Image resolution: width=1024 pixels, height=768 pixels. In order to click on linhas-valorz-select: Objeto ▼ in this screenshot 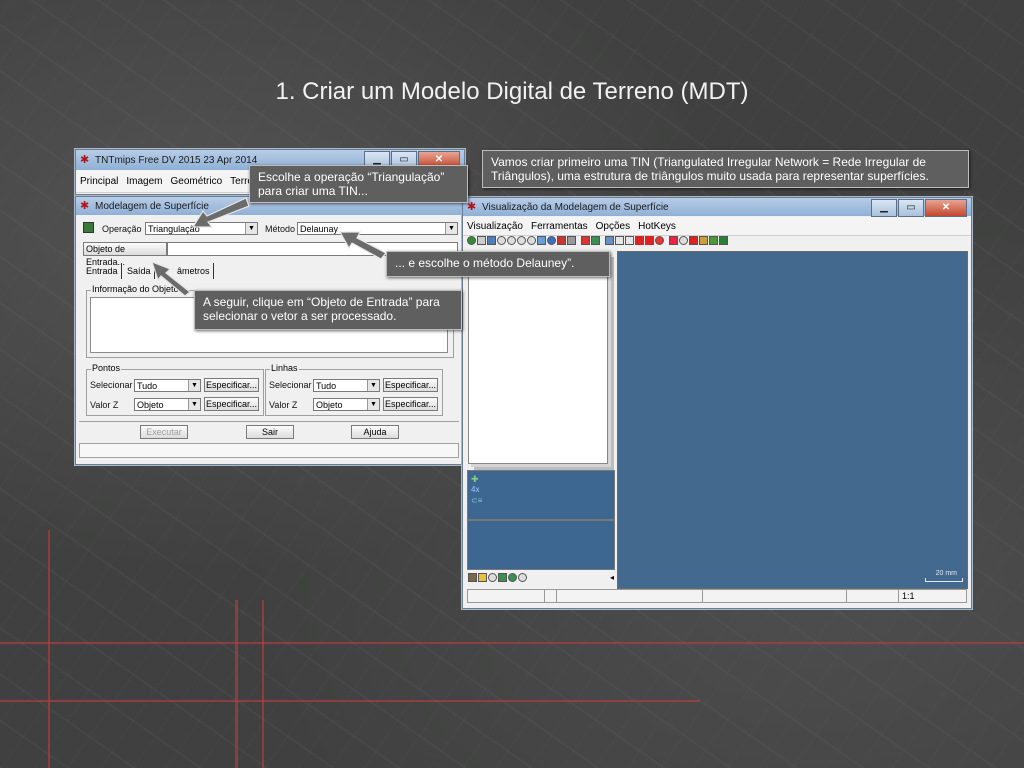, I will do `click(346, 404)`.